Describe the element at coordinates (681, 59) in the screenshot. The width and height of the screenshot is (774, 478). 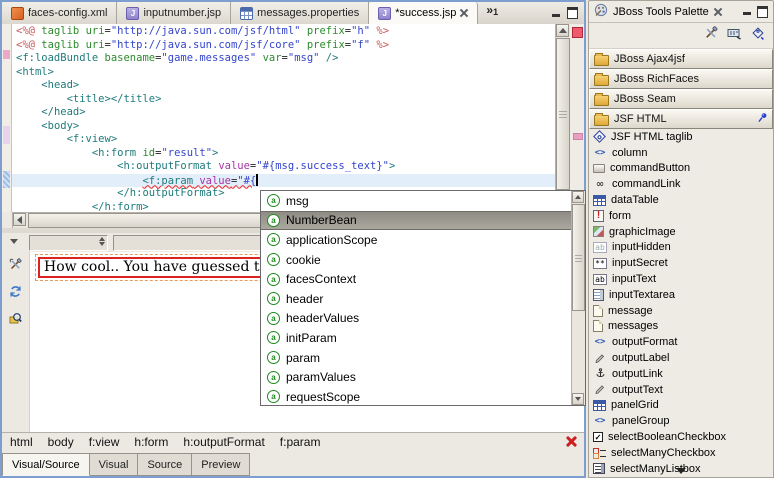
I see `palette-section: JBoss Ajax4jsf` at that location.